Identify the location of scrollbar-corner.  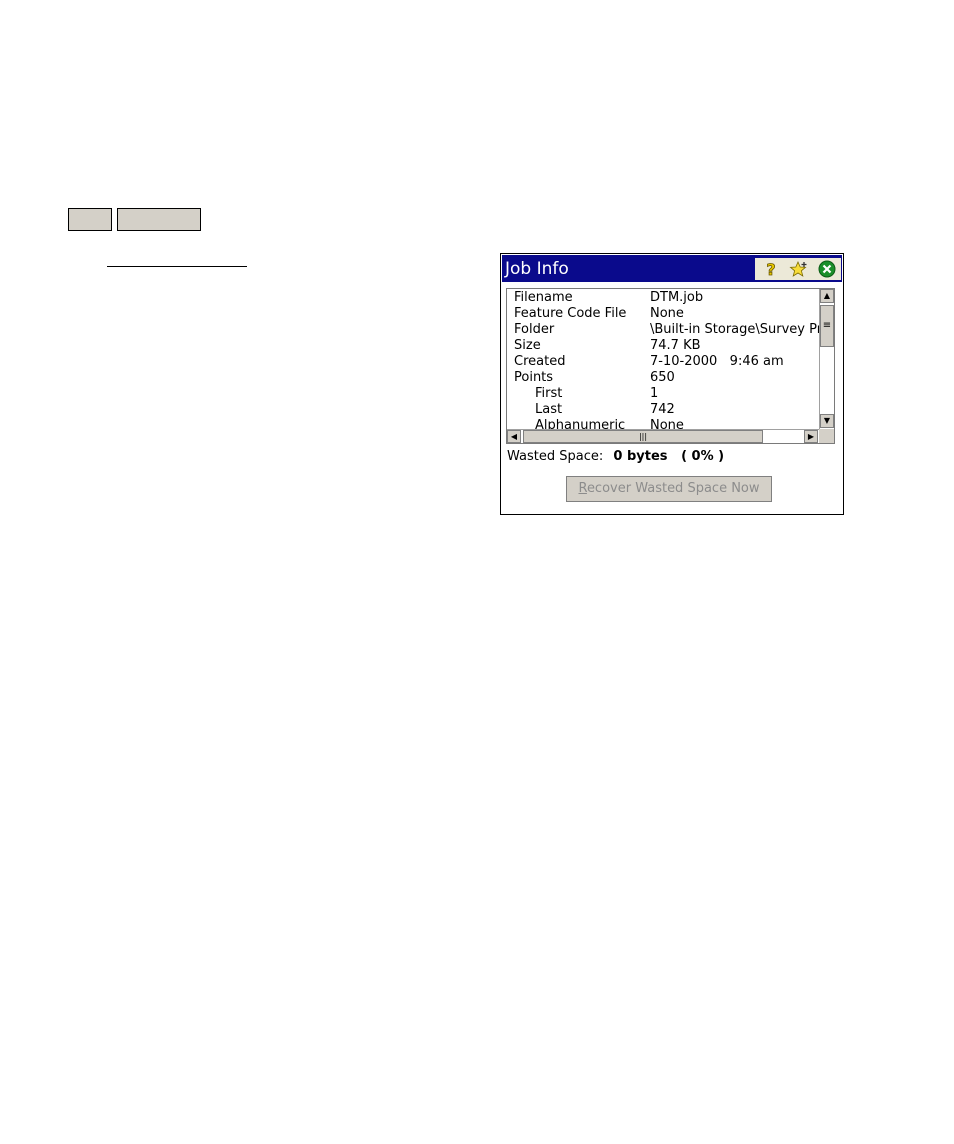
(826, 436).